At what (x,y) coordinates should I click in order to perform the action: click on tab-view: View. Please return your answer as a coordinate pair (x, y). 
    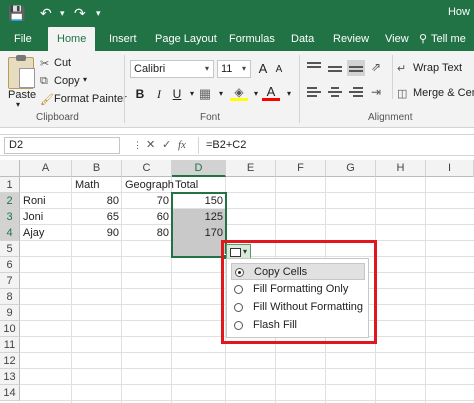
    Looking at the image, I should click on (397, 39).